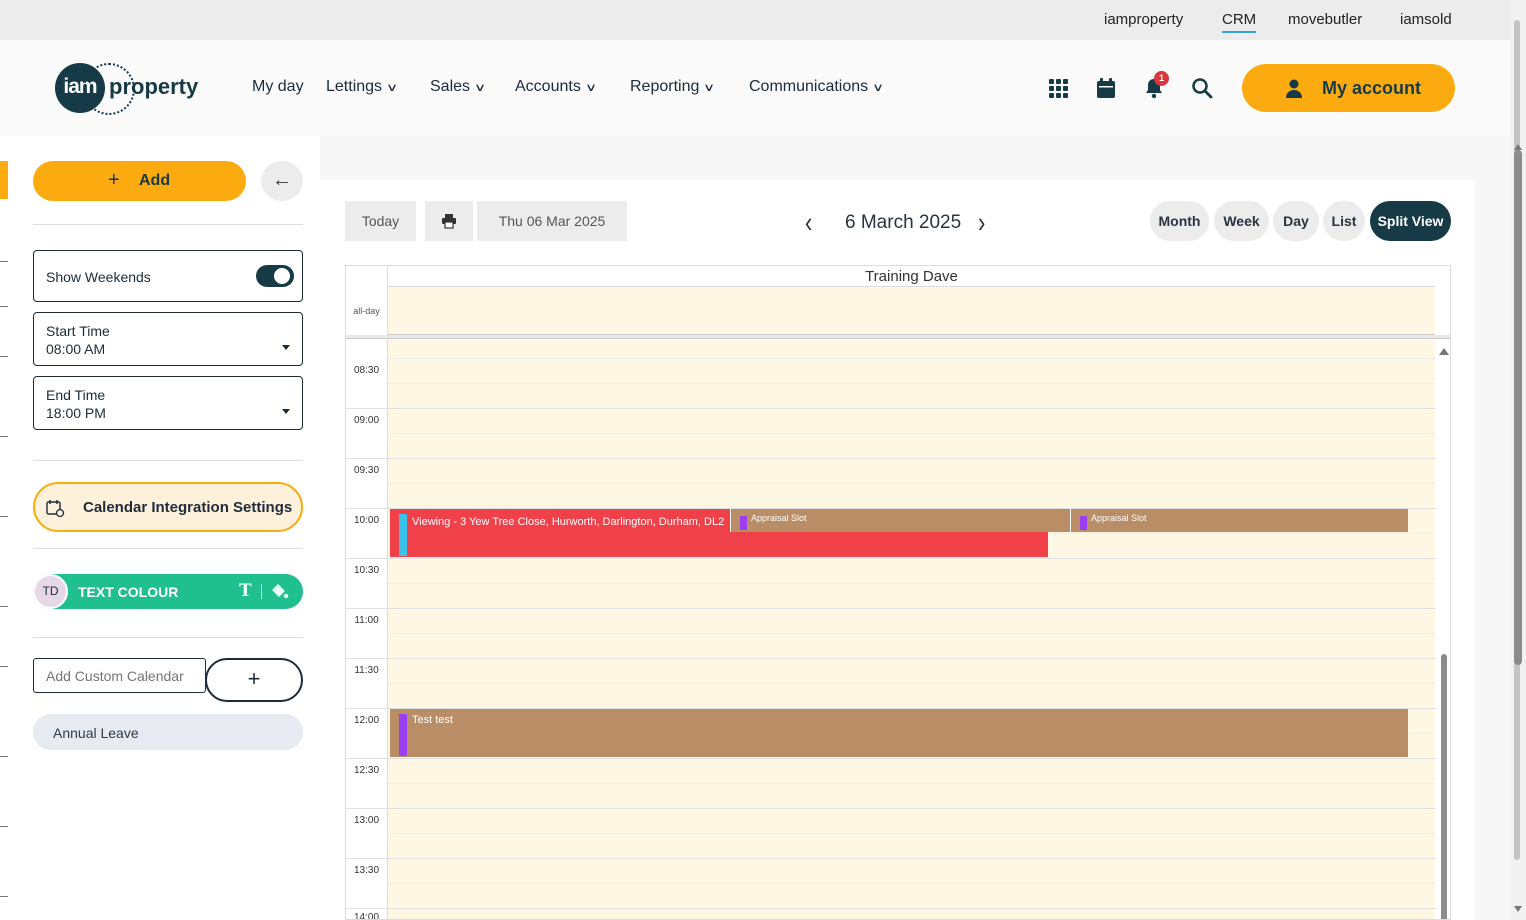  Describe the element at coordinates (1106, 88) in the screenshot. I see `calendar-icon` at that location.